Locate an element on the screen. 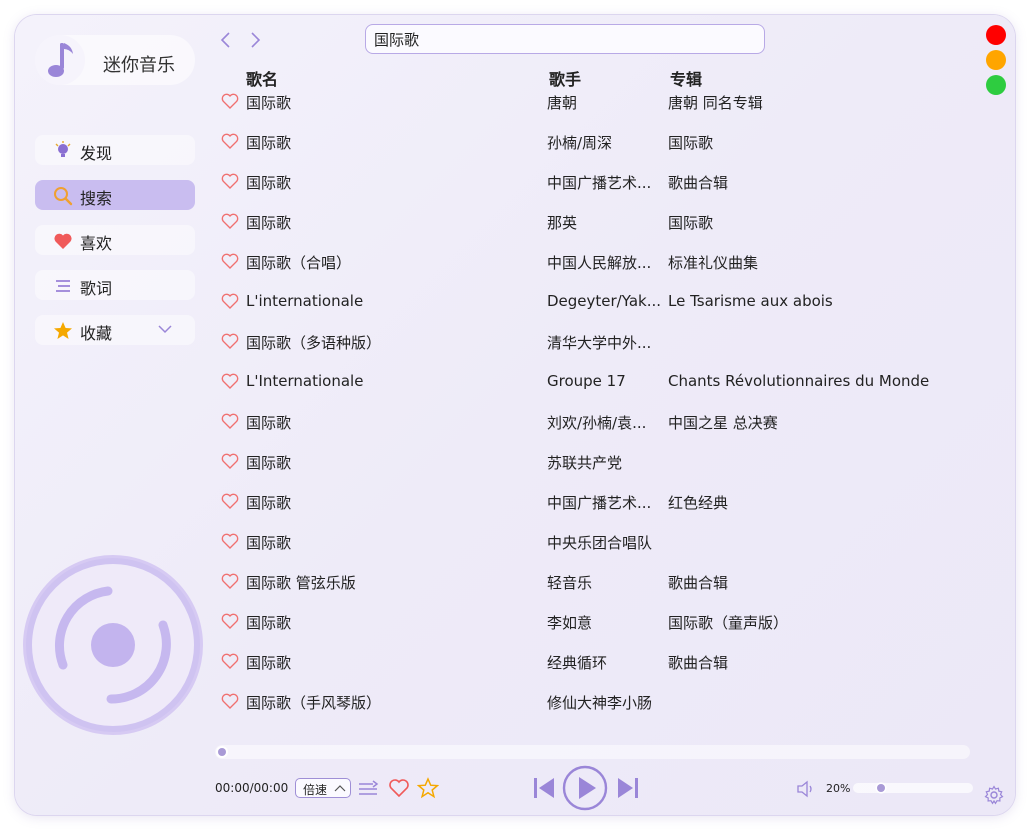  bulb-icon is located at coordinates (63, 149).